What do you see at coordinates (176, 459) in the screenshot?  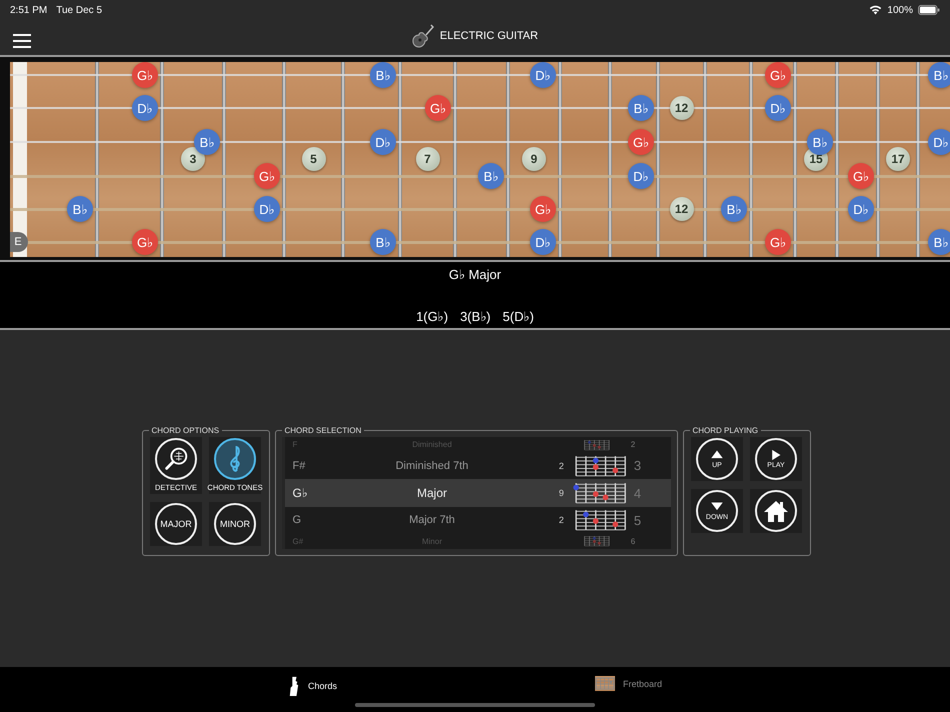 I see `magnifier-icon` at bounding box center [176, 459].